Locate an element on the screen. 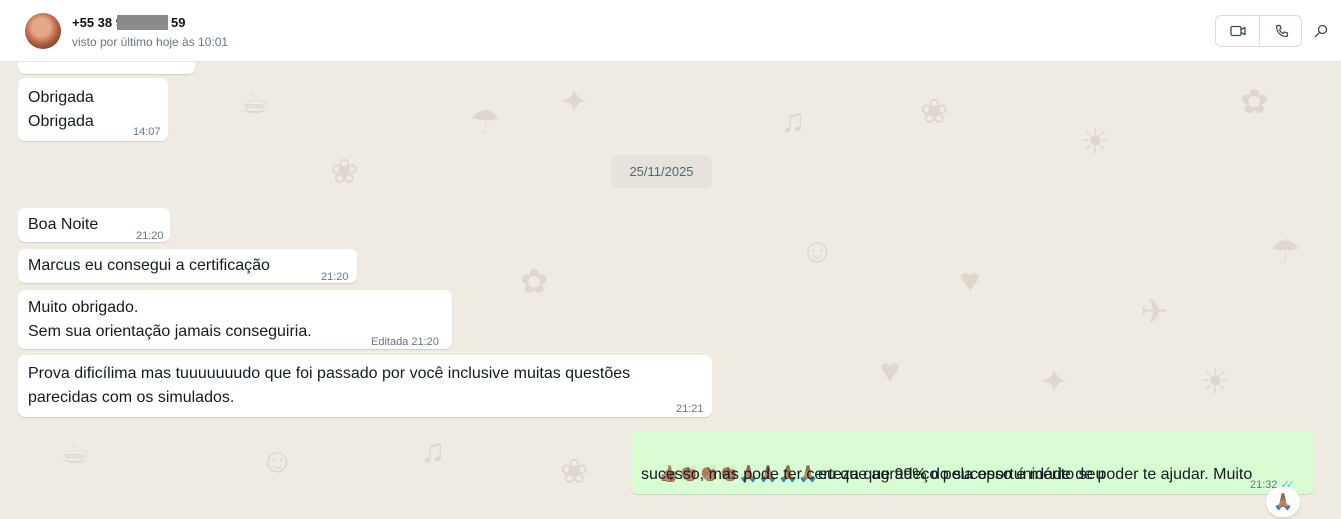  edited-label: Editada is located at coordinates (390, 342).